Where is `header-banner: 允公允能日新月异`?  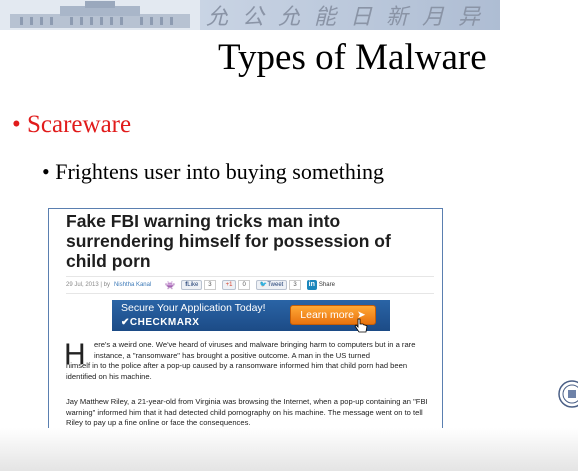
header-banner: 允公允能日新月异 is located at coordinates (250, 15).